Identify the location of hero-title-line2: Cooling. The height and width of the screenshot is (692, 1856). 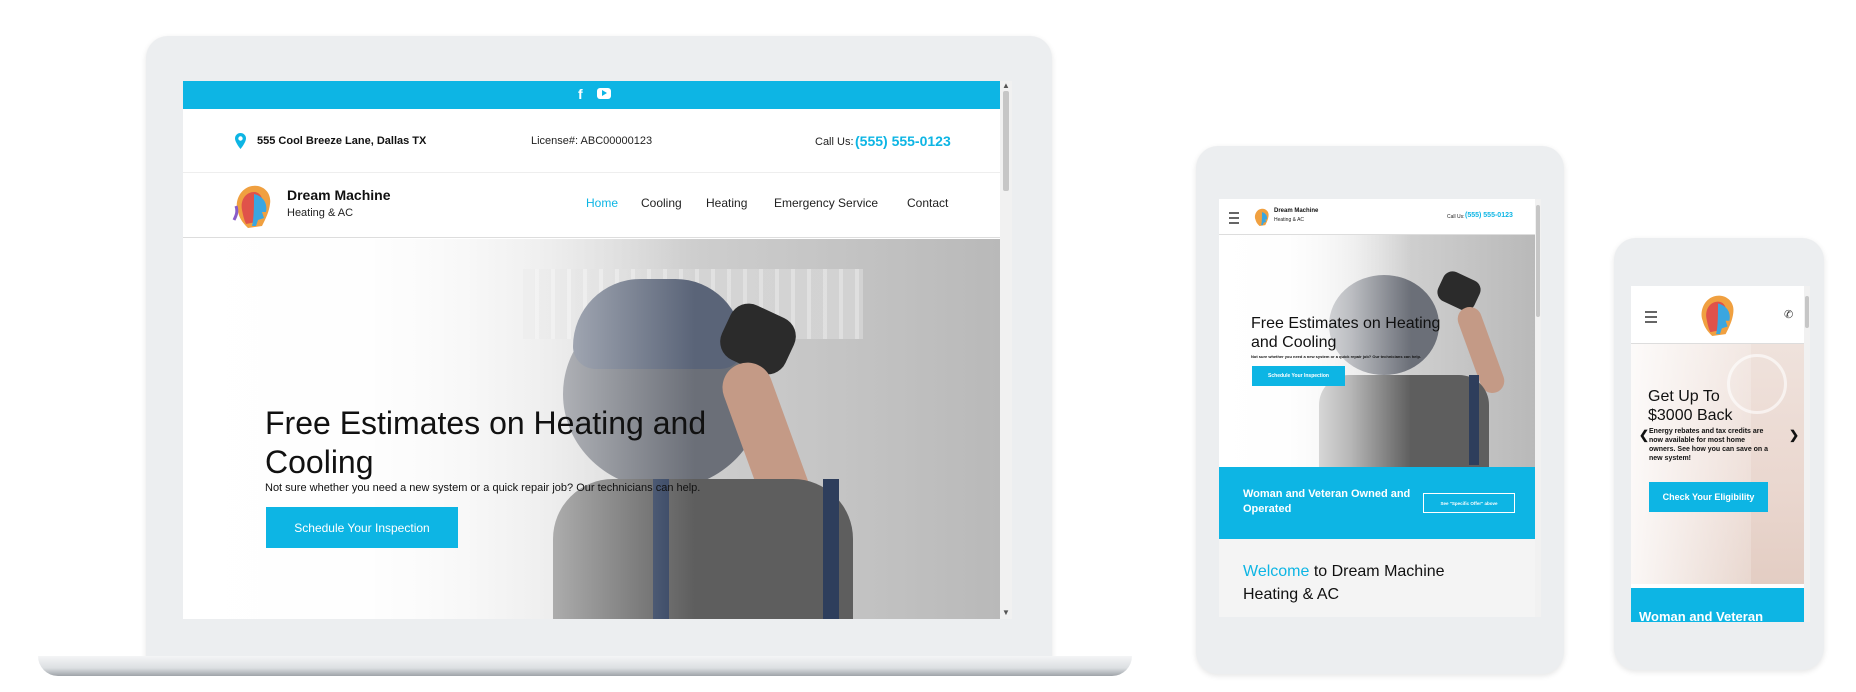
(319, 462).